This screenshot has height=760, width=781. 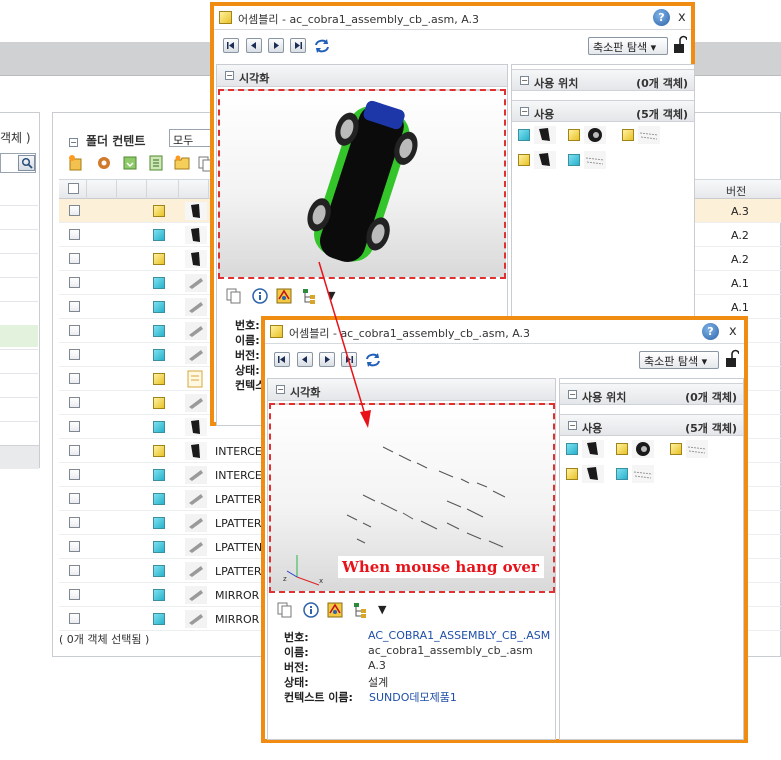 I want to click on import-icon, so click(x=130, y=163).